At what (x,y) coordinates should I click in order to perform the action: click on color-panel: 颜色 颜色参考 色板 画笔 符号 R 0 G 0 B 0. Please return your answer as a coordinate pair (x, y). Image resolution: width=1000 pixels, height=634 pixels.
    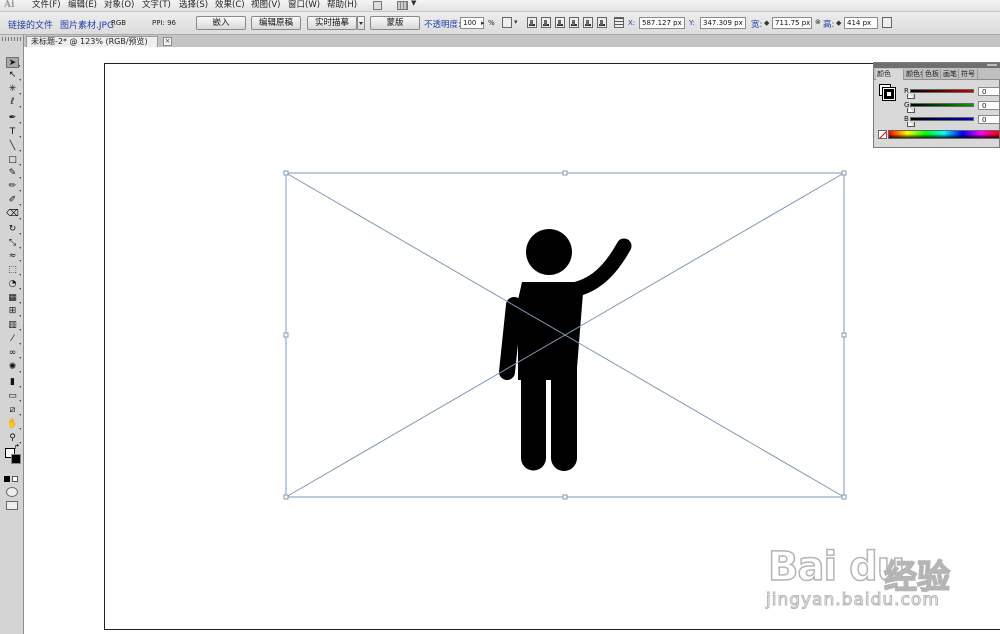
    Looking at the image, I should click on (936, 105).